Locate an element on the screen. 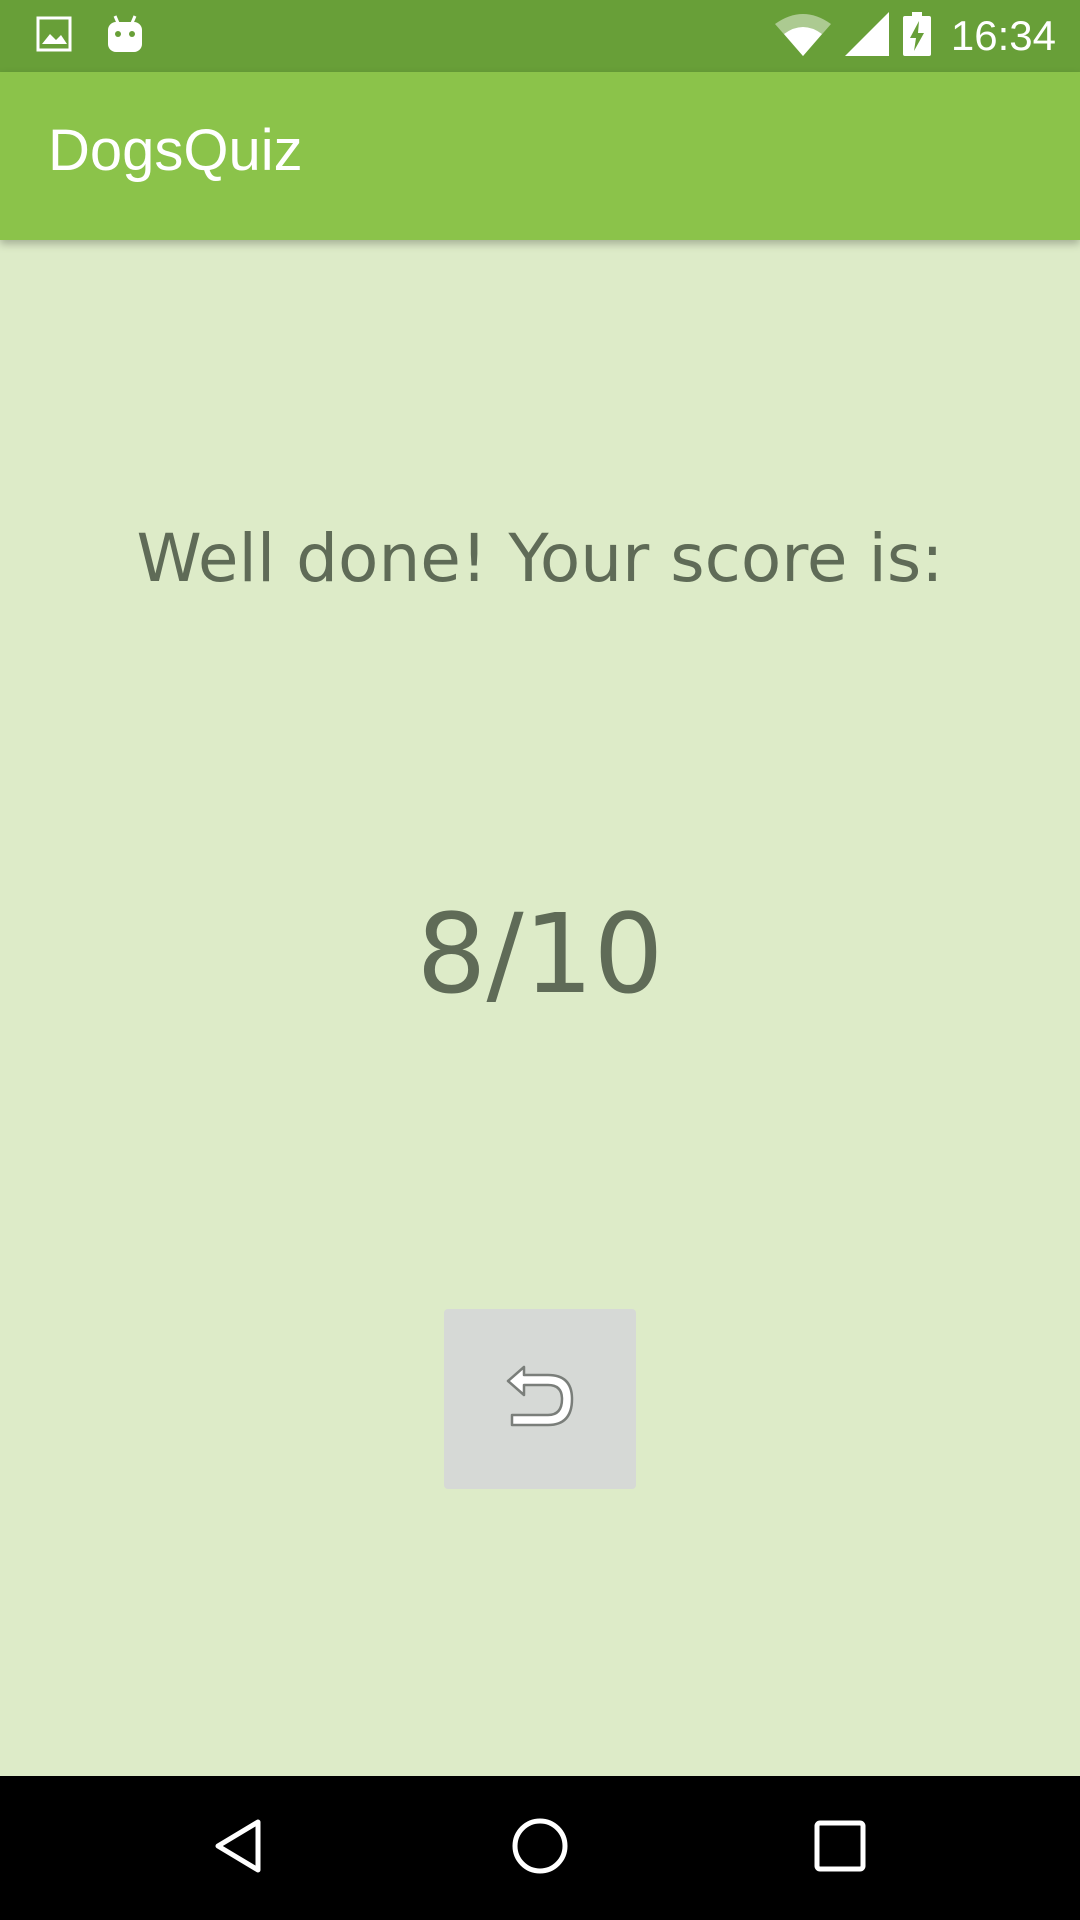 Image resolution: width=1080 pixels, height=1920 pixels. status-time: 16:34 is located at coordinates (1003, 35).